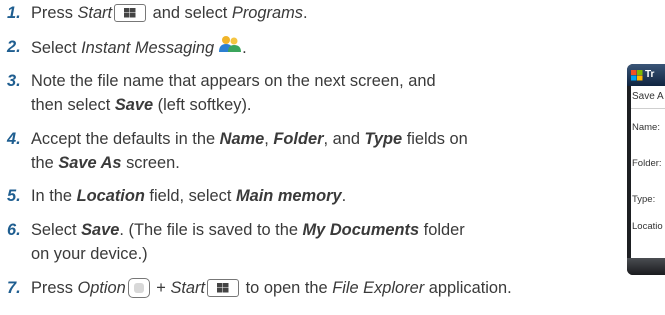 This screenshot has height=315, width=665. I want to click on step-number: 3., so click(14, 81).